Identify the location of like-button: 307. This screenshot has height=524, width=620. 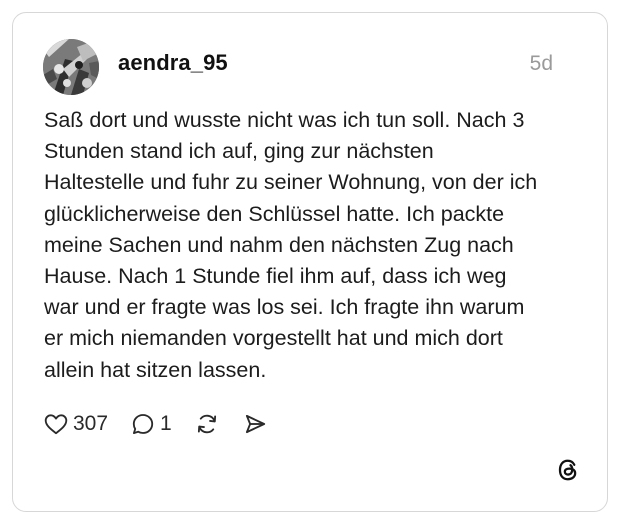
(75, 424).